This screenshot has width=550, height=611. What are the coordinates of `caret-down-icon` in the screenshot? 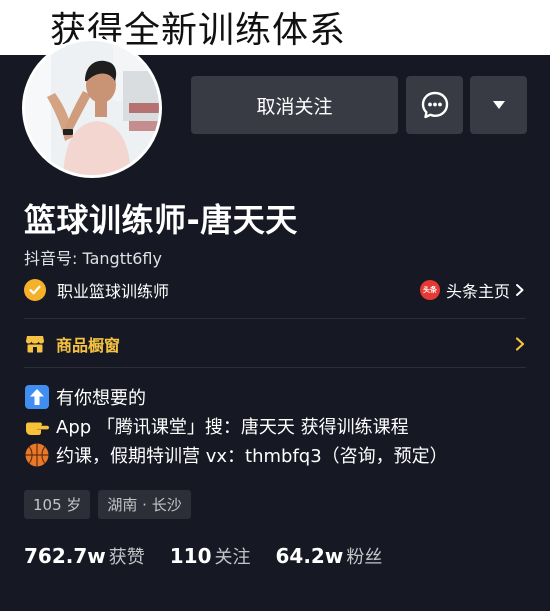 It's located at (498, 105).